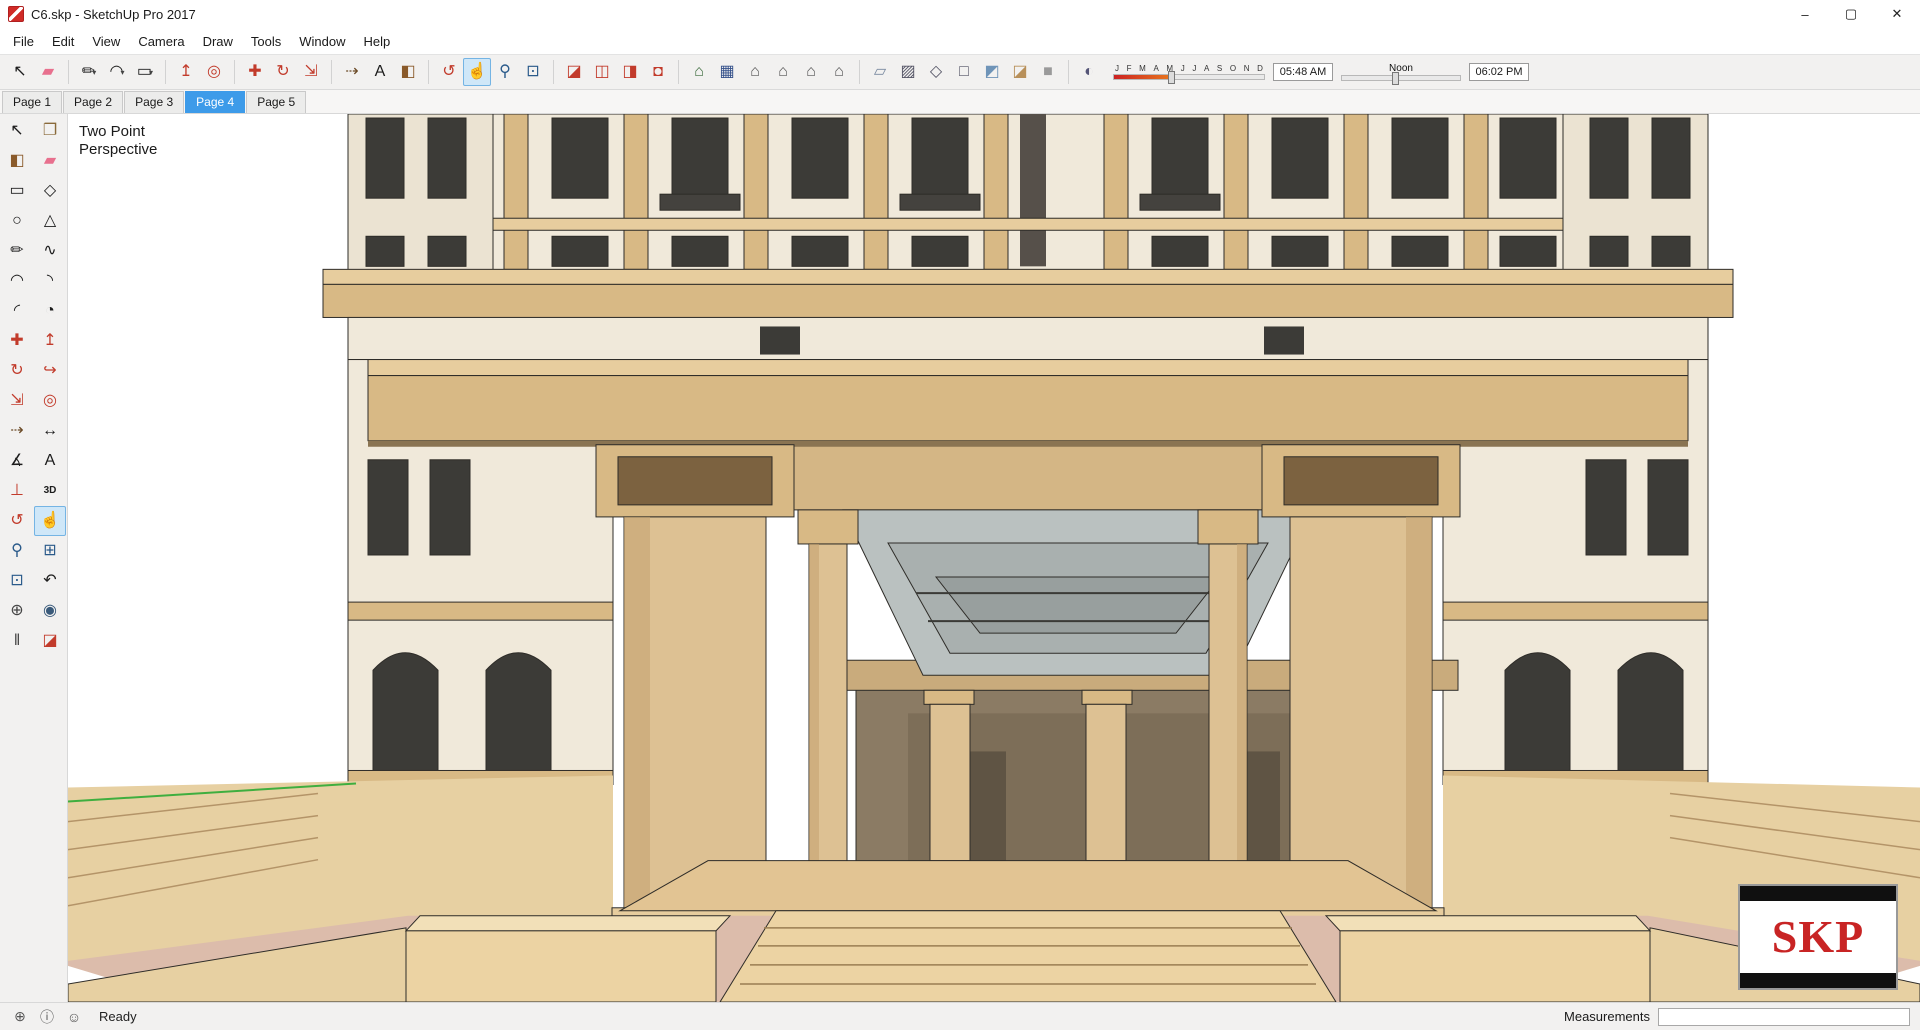  What do you see at coordinates (93, 102) in the screenshot?
I see `tab-page-2: Page 2` at bounding box center [93, 102].